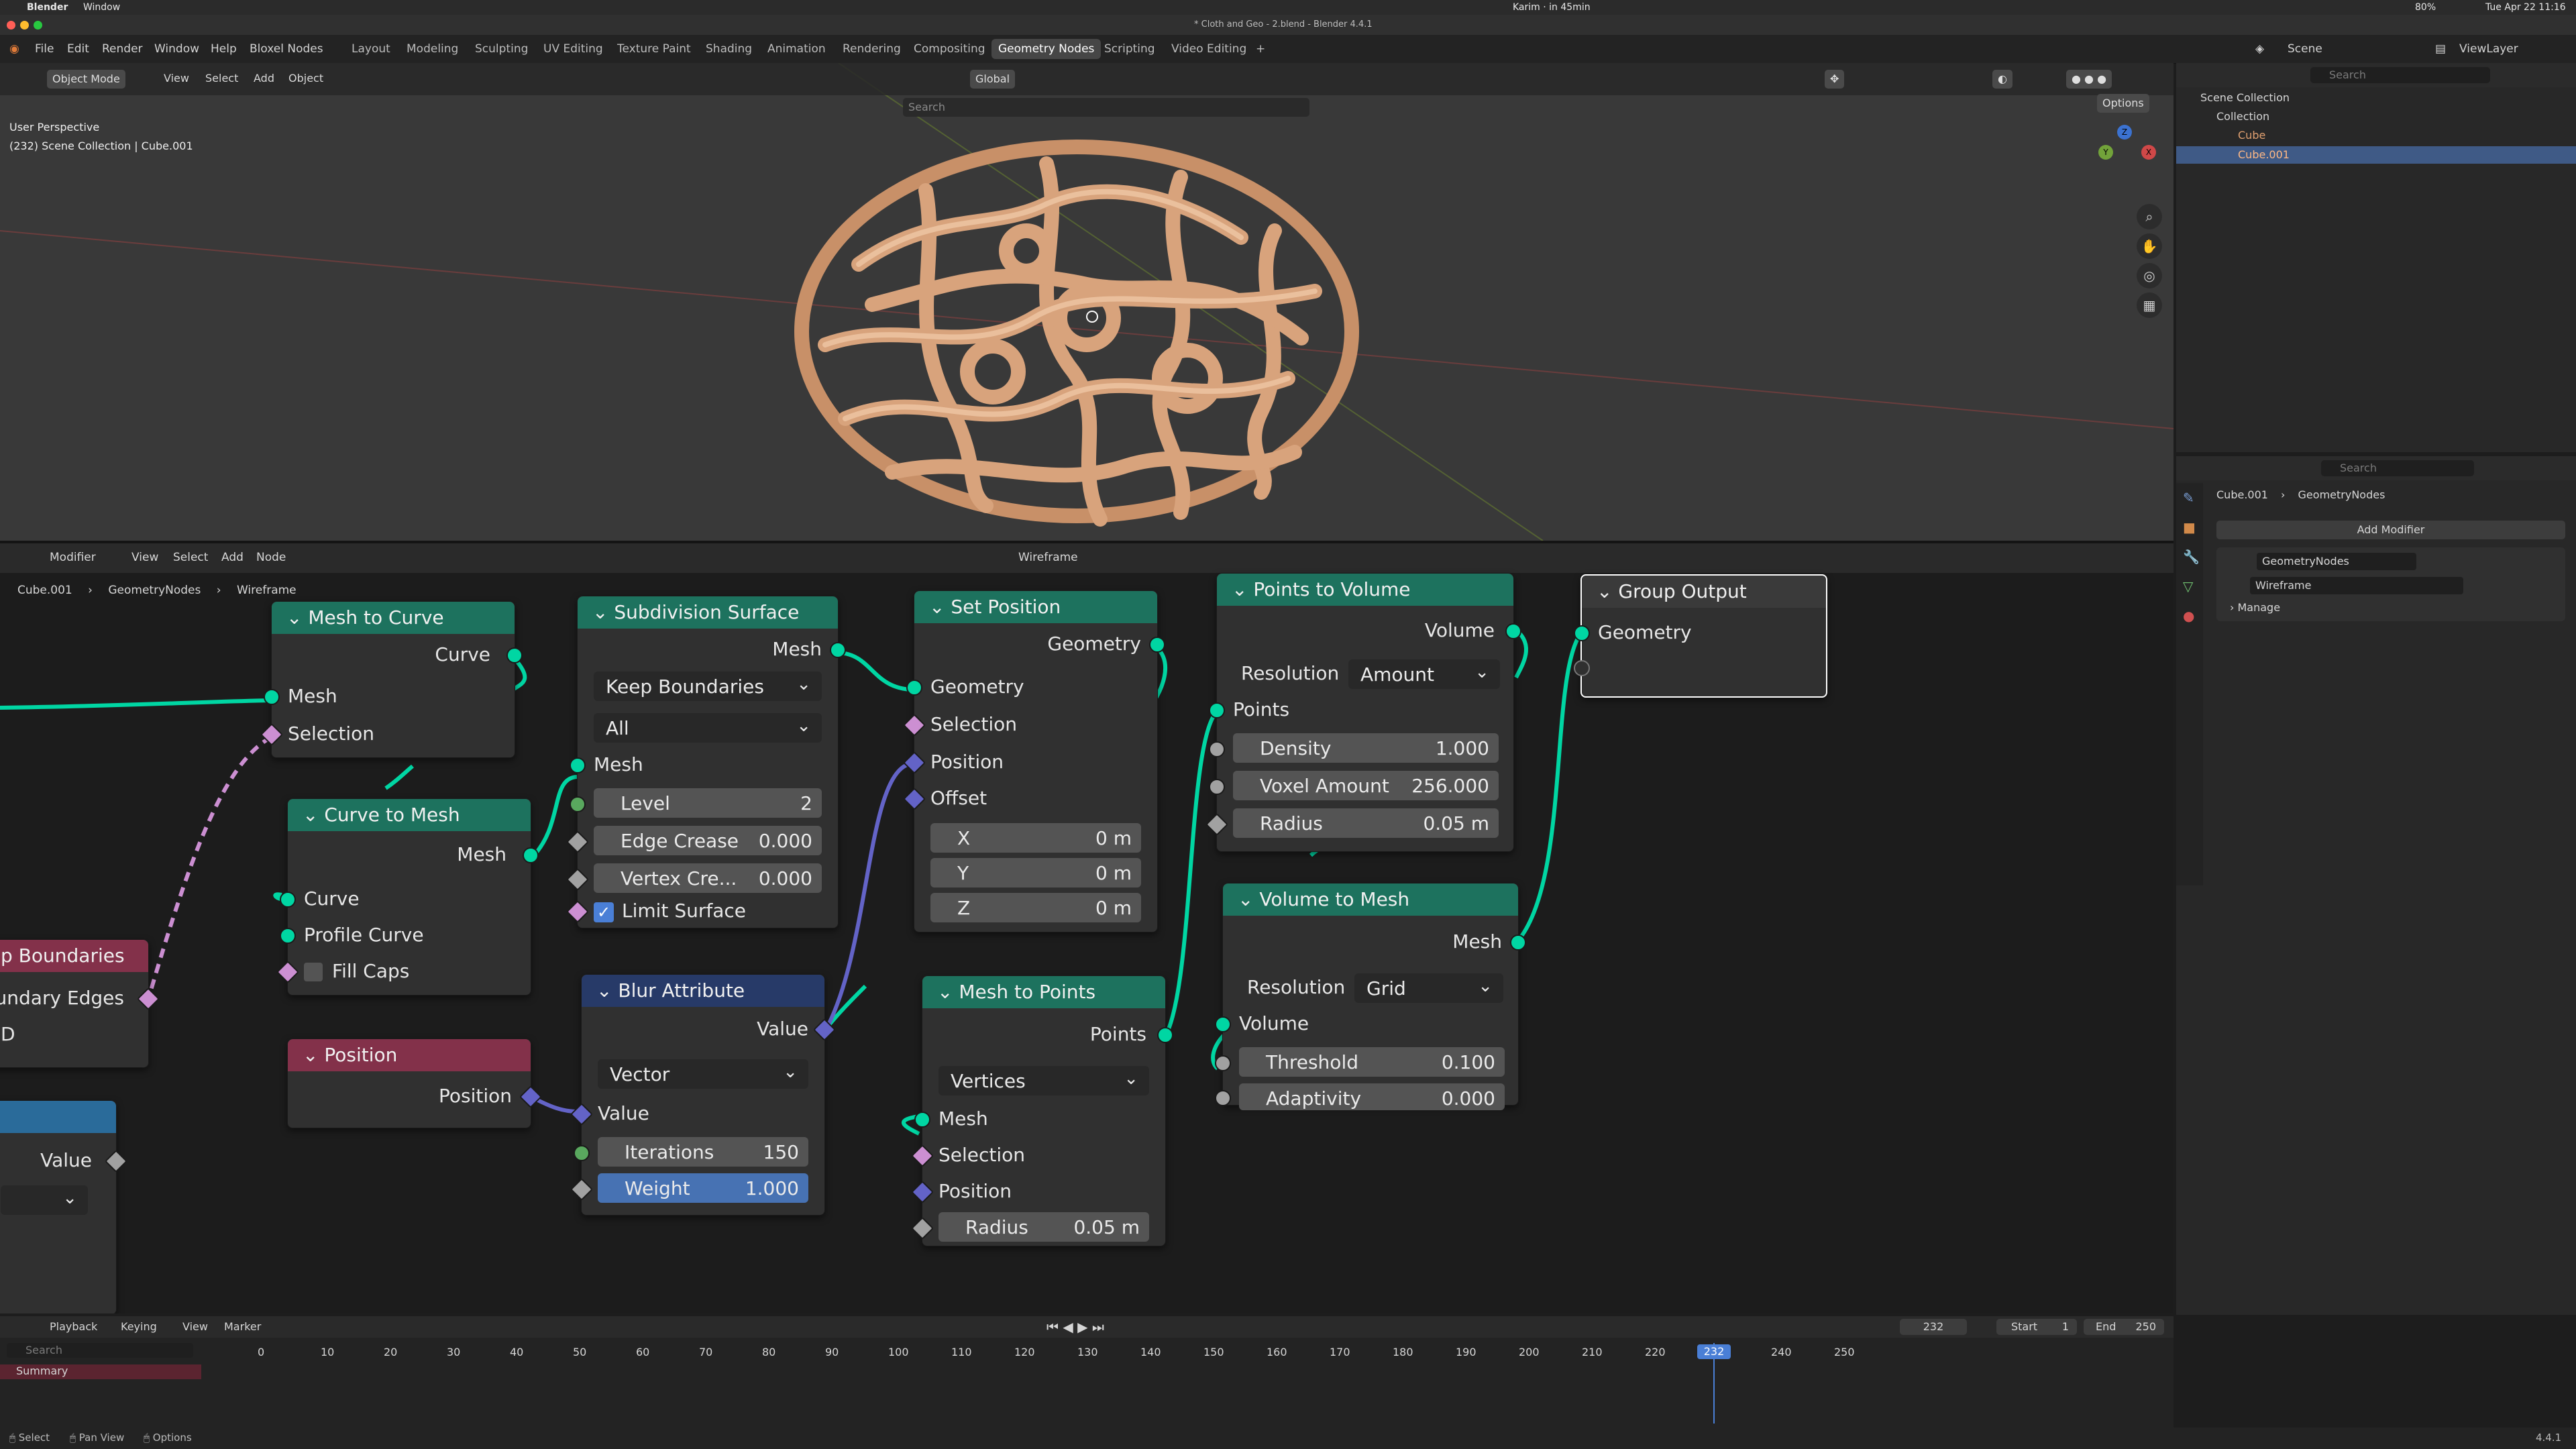  Describe the element at coordinates (2124, 132) in the screenshot. I see `gizmo-z-axis: Z` at that location.